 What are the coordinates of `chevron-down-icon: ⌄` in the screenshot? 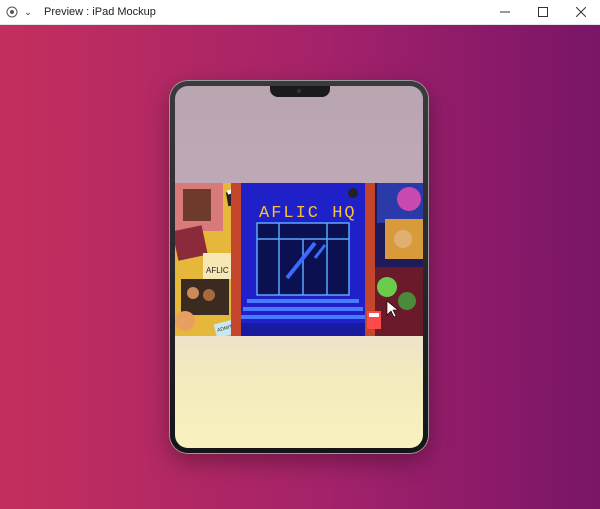 It's located at (28, 12).